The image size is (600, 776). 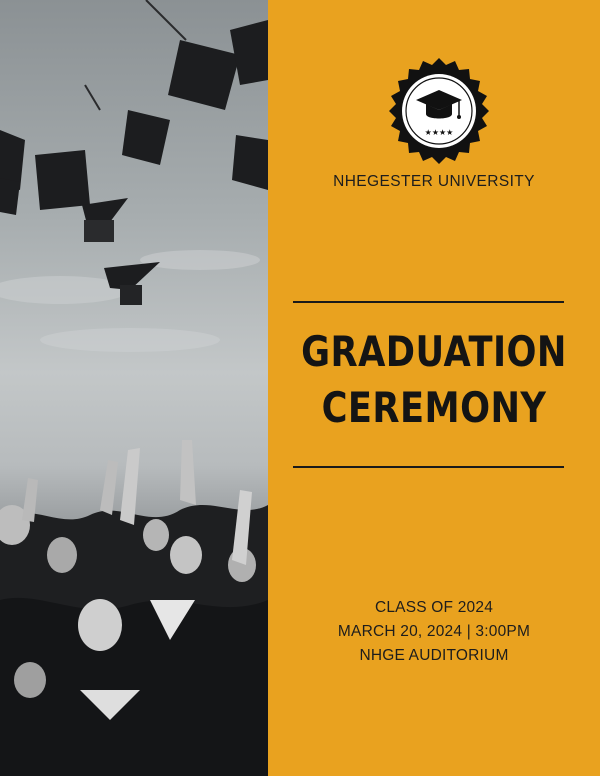 I want to click on event-title: GRADUATION CEREMONY, so click(x=434, y=380).